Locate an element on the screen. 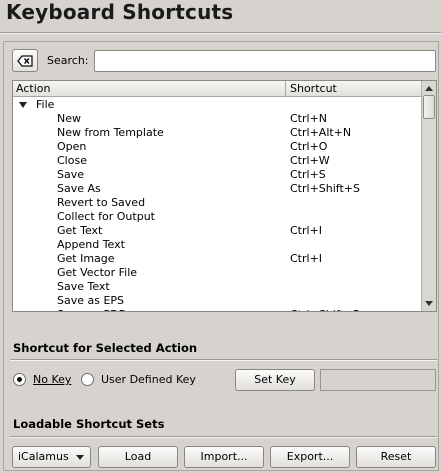  user-defined-key-radio is located at coordinates (87, 379).